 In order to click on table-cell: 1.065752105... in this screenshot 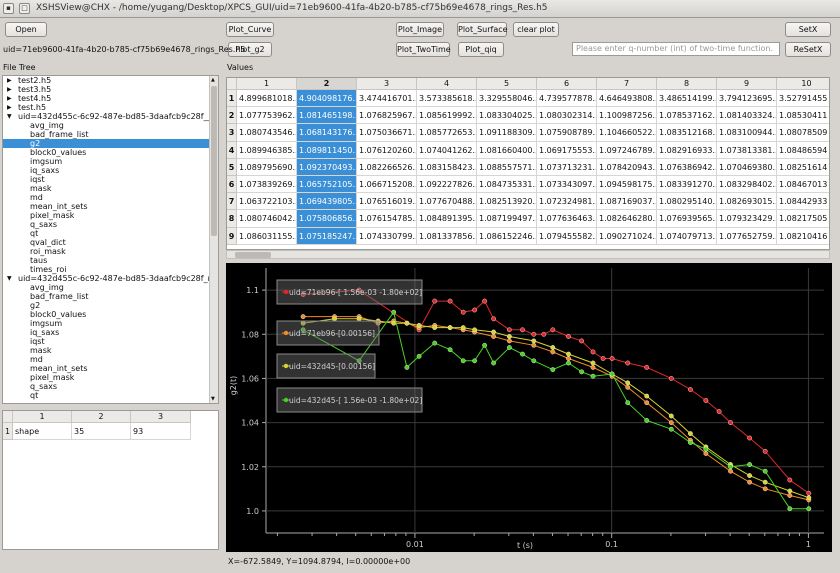, I will do `click(327, 185)`.